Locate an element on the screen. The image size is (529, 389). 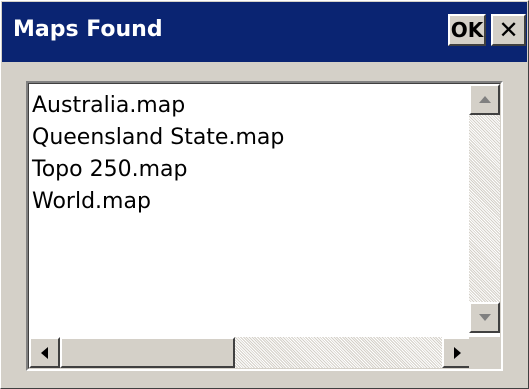
close-icon: ✕ is located at coordinates (508, 30).